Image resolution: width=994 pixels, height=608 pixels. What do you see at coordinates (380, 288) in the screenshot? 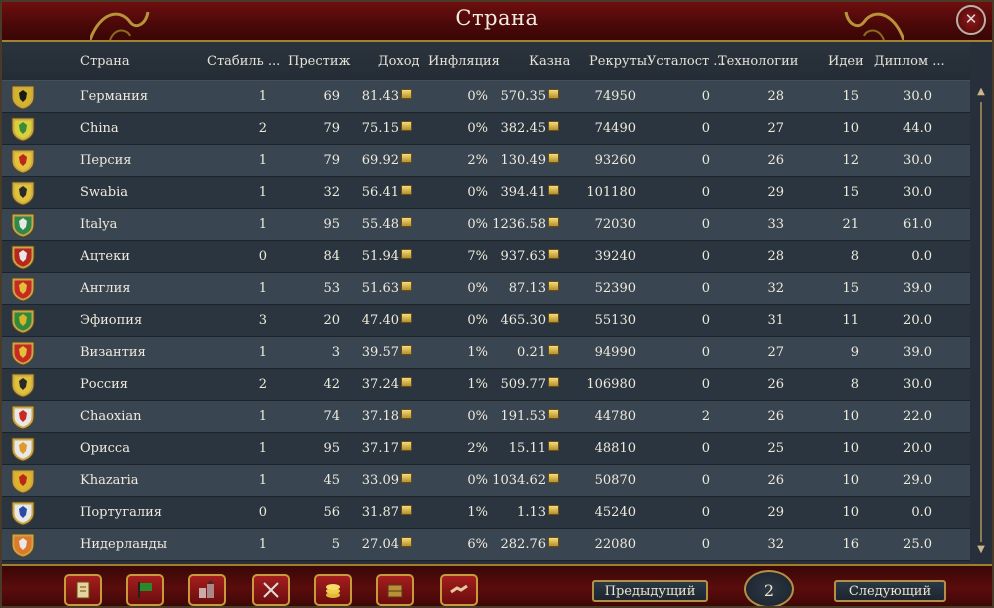
I see `income-value-text: 51.63` at bounding box center [380, 288].